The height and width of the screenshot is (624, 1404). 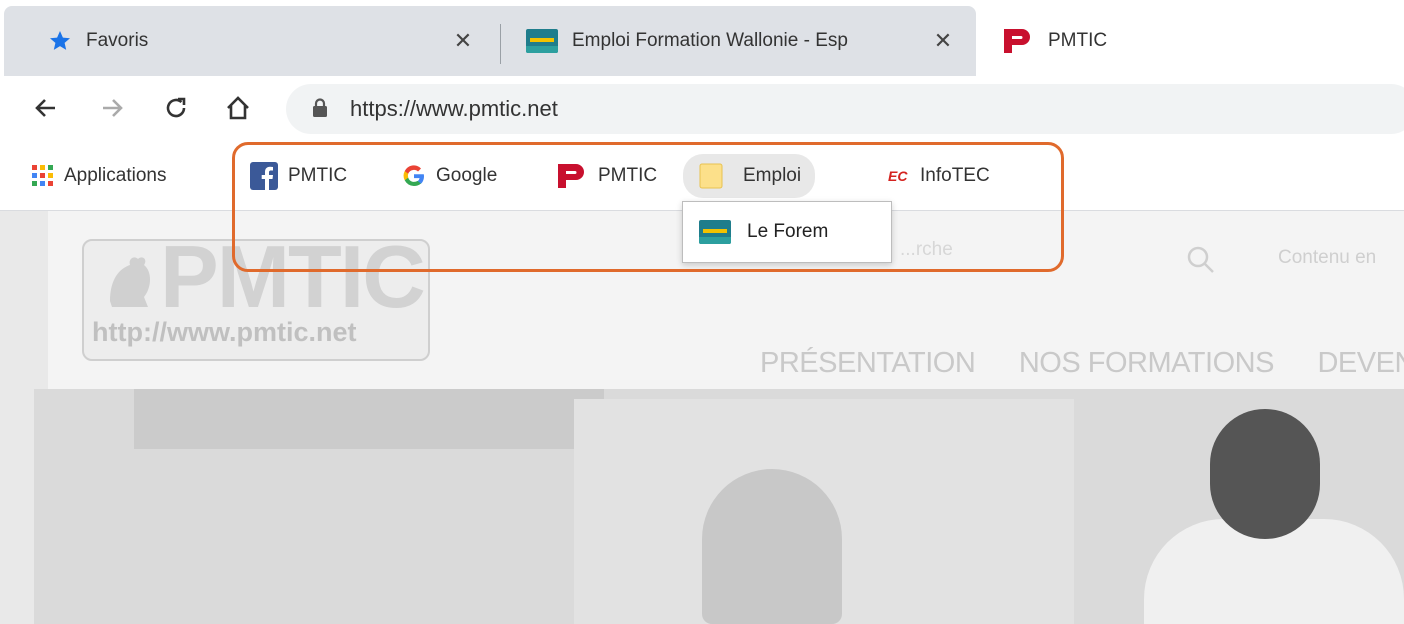 What do you see at coordinates (710, 40) in the screenshot?
I see `tab-label: Emploi Formation Wallonie - Esp` at bounding box center [710, 40].